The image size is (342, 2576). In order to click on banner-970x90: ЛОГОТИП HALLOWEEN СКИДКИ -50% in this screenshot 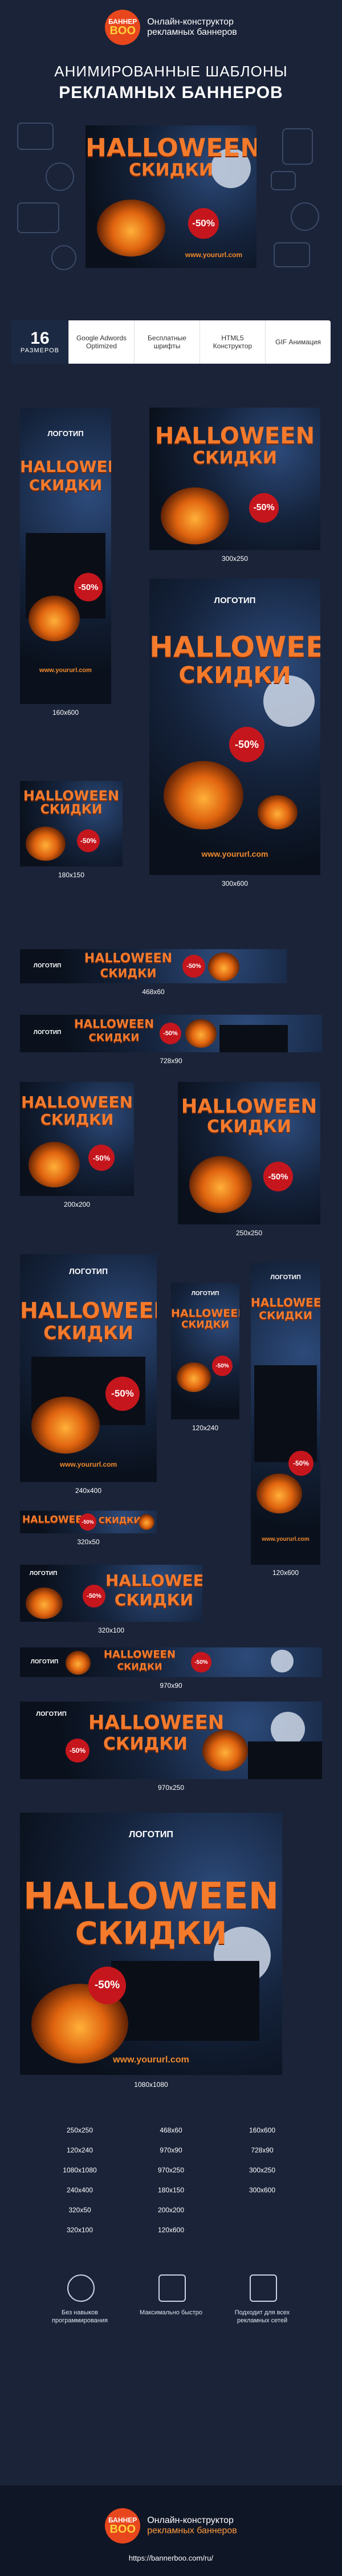, I will do `click(171, 1662)`.